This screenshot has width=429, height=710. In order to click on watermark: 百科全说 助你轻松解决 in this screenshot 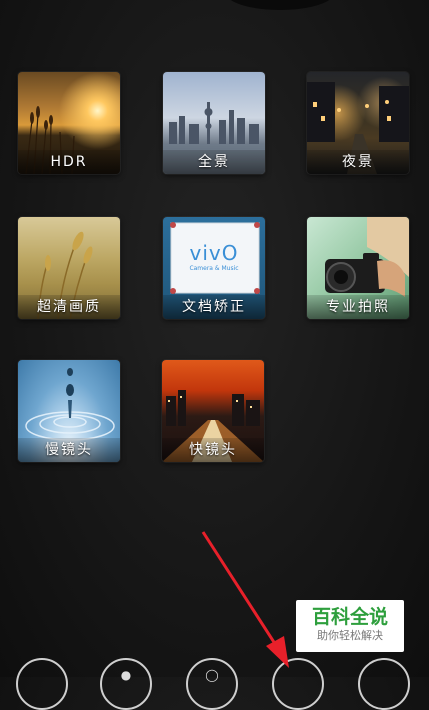, I will do `click(350, 626)`.